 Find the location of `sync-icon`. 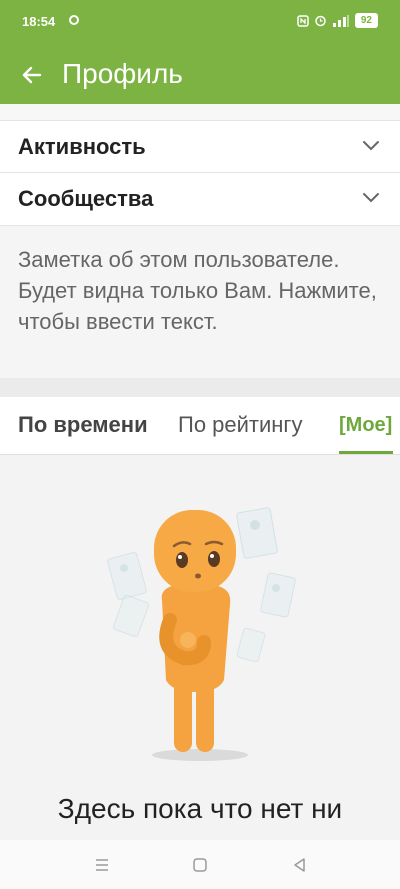

sync-icon is located at coordinates (74, 20).